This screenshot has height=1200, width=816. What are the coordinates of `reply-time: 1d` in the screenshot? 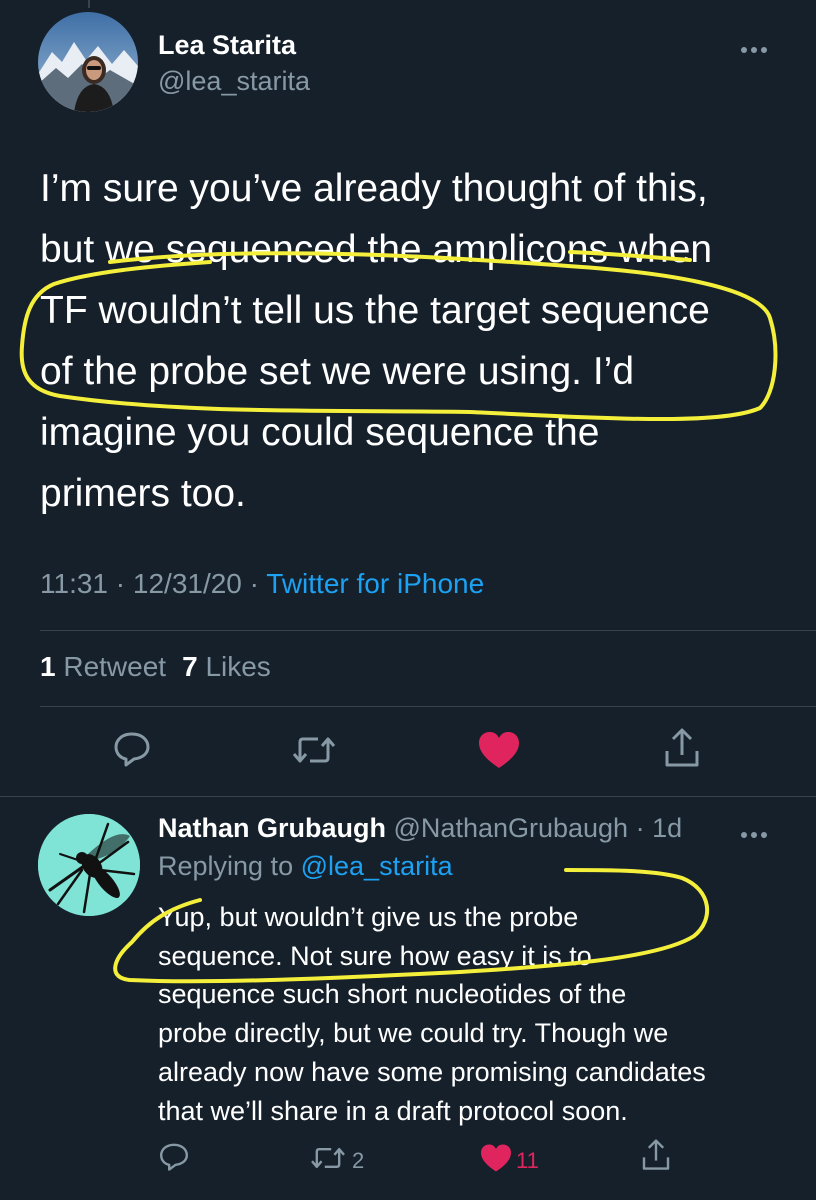 It's located at (667, 828).